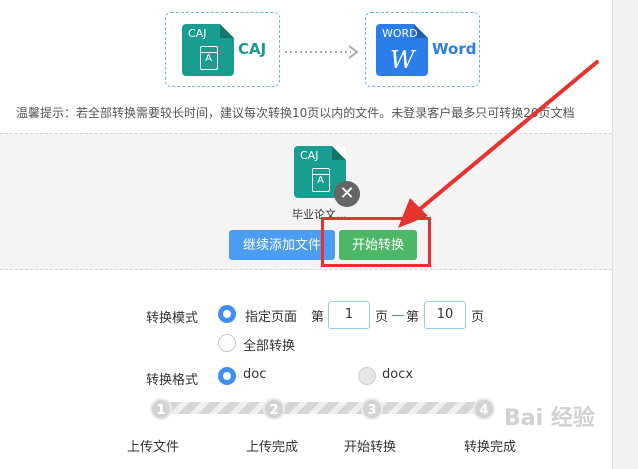 The width and height of the screenshot is (638, 469). Describe the element at coordinates (282, 245) in the screenshot. I see `add-more-files-button: 继续添加文件` at that location.